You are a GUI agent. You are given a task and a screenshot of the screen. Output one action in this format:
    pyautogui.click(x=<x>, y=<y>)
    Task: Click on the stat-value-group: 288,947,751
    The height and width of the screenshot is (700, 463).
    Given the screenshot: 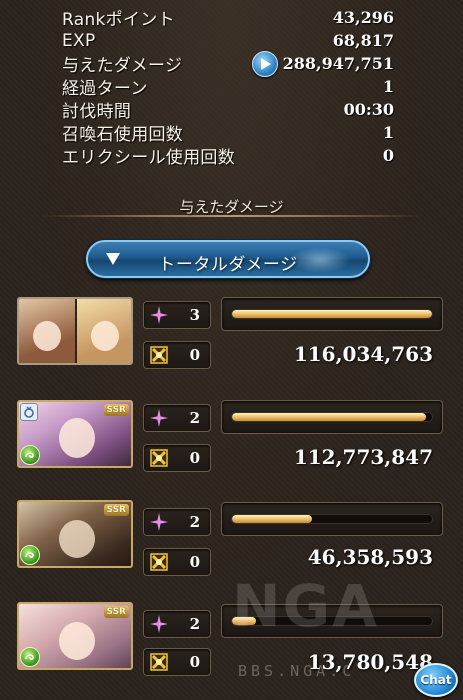 What is the action you would take?
    pyautogui.click(x=322, y=63)
    